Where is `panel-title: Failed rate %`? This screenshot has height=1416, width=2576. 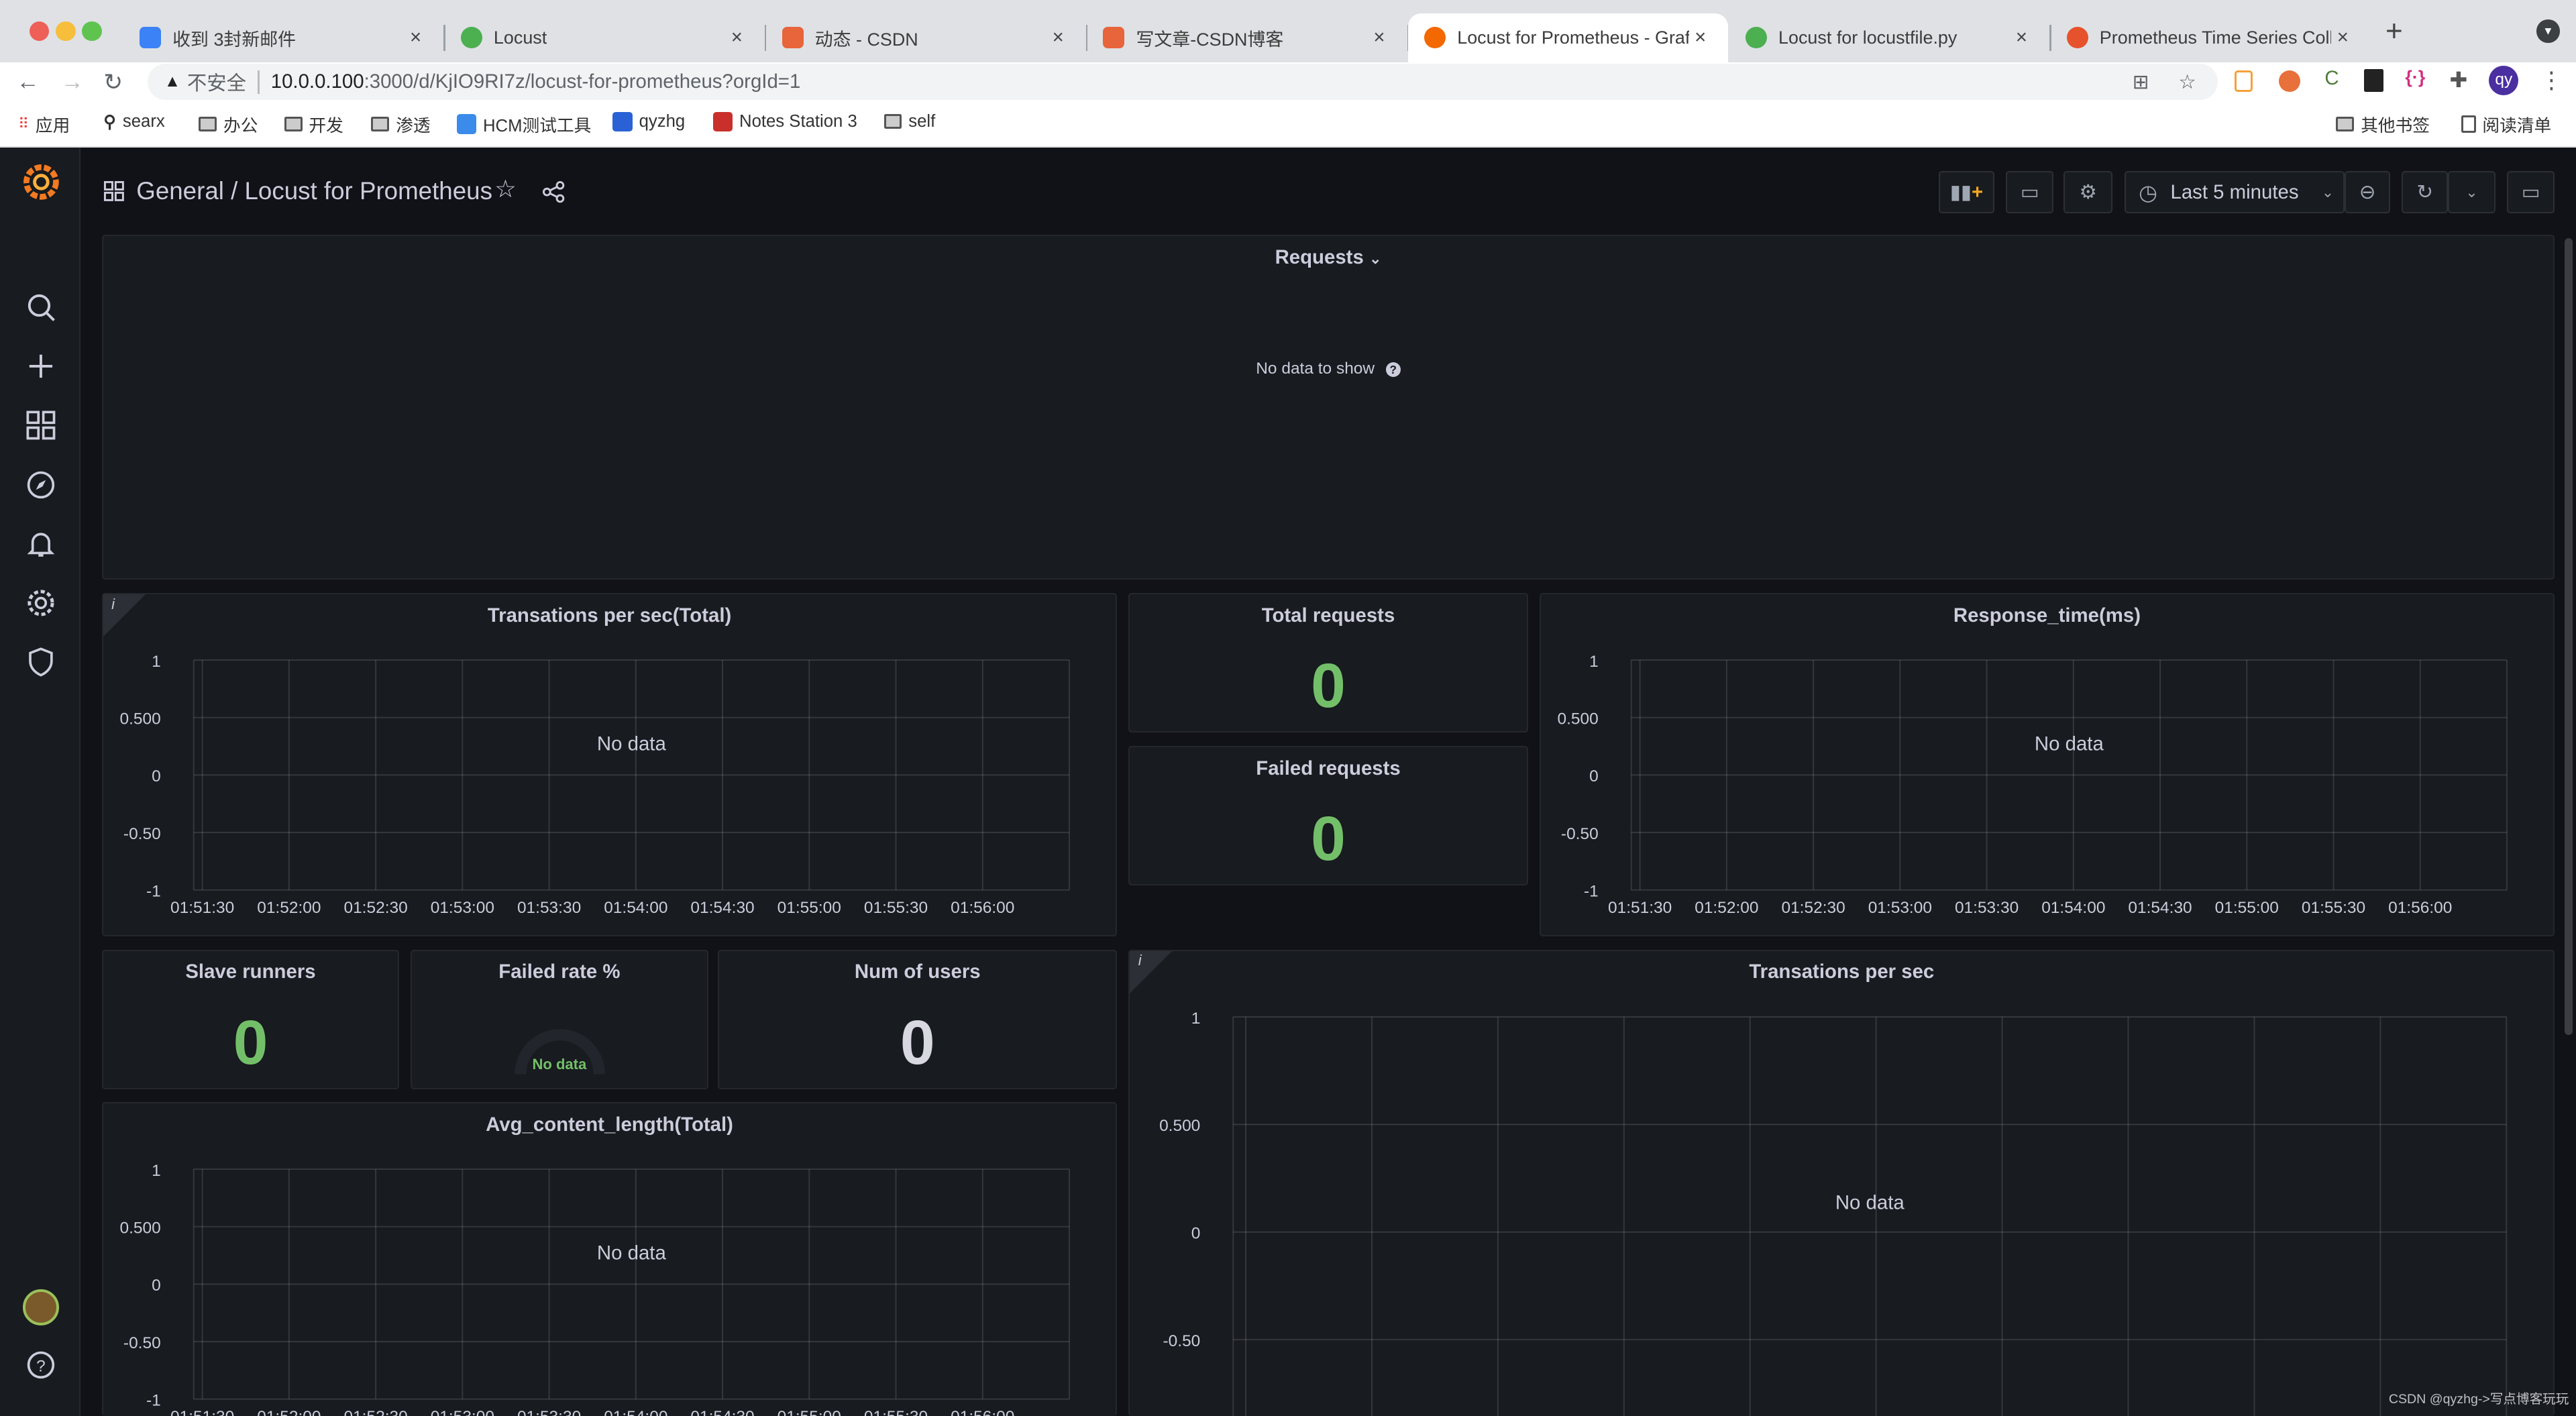 panel-title: Failed rate % is located at coordinates (559, 972).